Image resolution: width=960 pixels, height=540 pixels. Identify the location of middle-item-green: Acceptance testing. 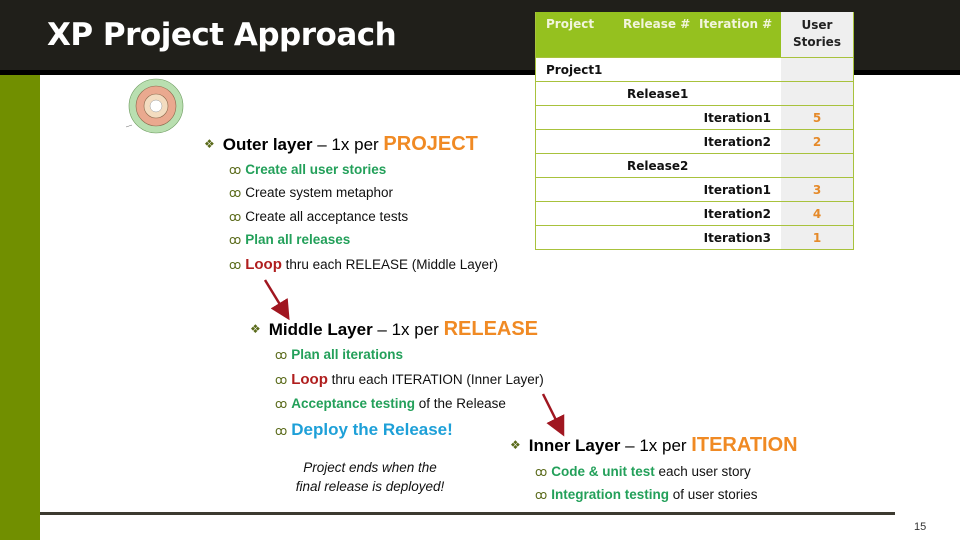
(353, 403).